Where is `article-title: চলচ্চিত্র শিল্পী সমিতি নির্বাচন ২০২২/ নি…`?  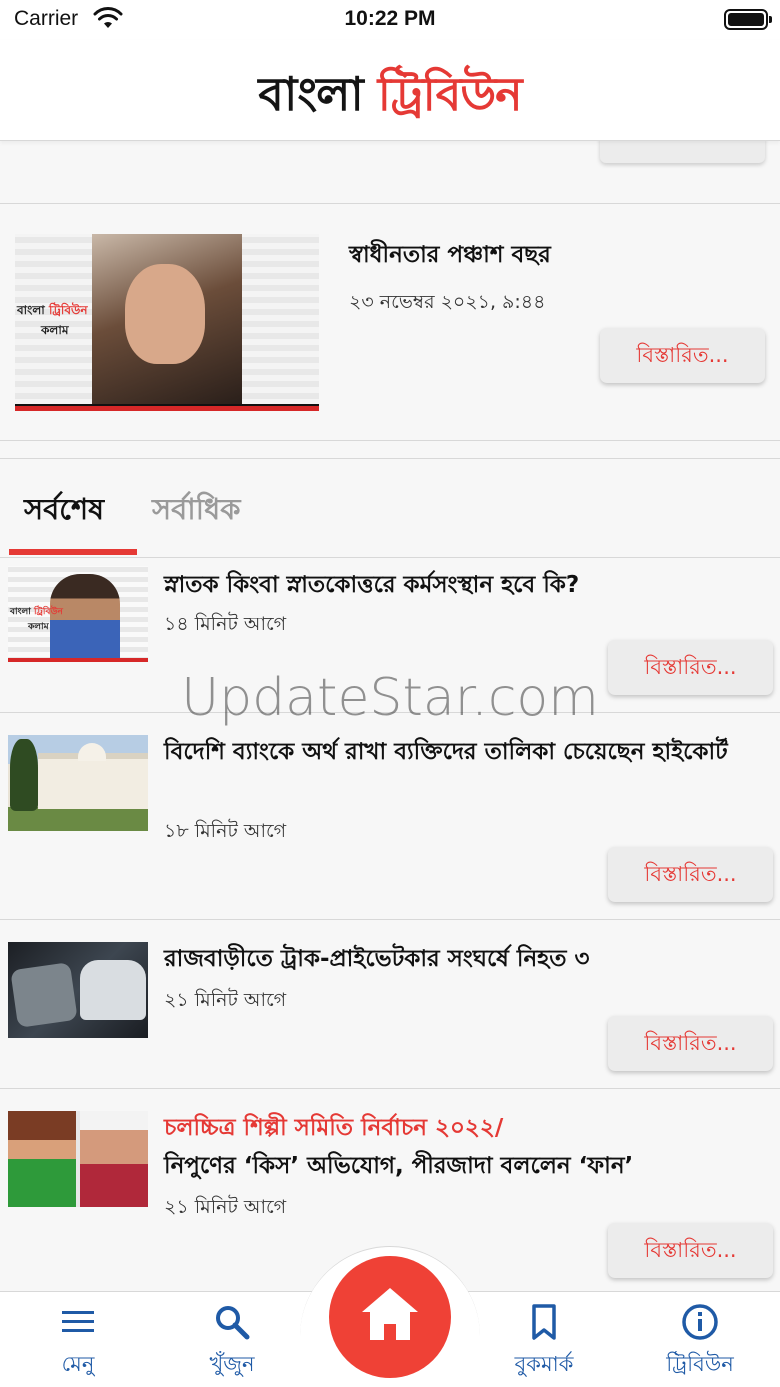 article-title: চলচ্চিত্র শিল্পী সমিতি নির্বাচন ২০২২/ নি… is located at coordinates (464, 1147).